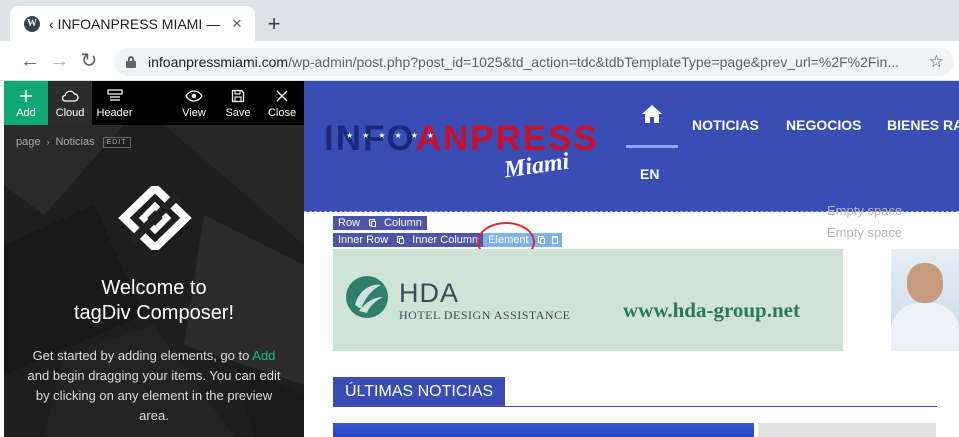  What do you see at coordinates (554, 240) in the screenshot?
I see `trash-icon` at bounding box center [554, 240].